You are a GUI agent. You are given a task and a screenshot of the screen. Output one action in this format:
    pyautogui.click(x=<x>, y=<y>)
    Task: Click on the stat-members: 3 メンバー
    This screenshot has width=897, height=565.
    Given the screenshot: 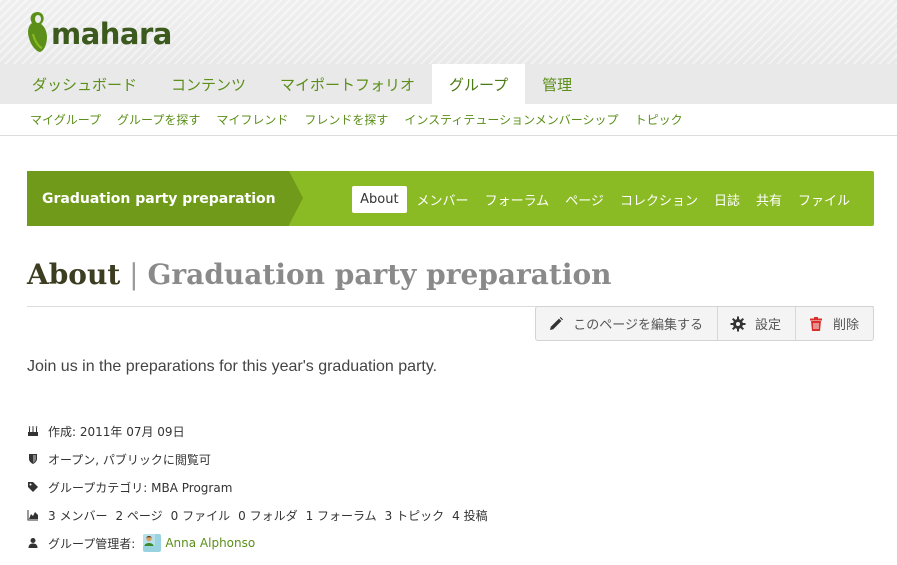 What is the action you would take?
    pyautogui.click(x=78, y=515)
    